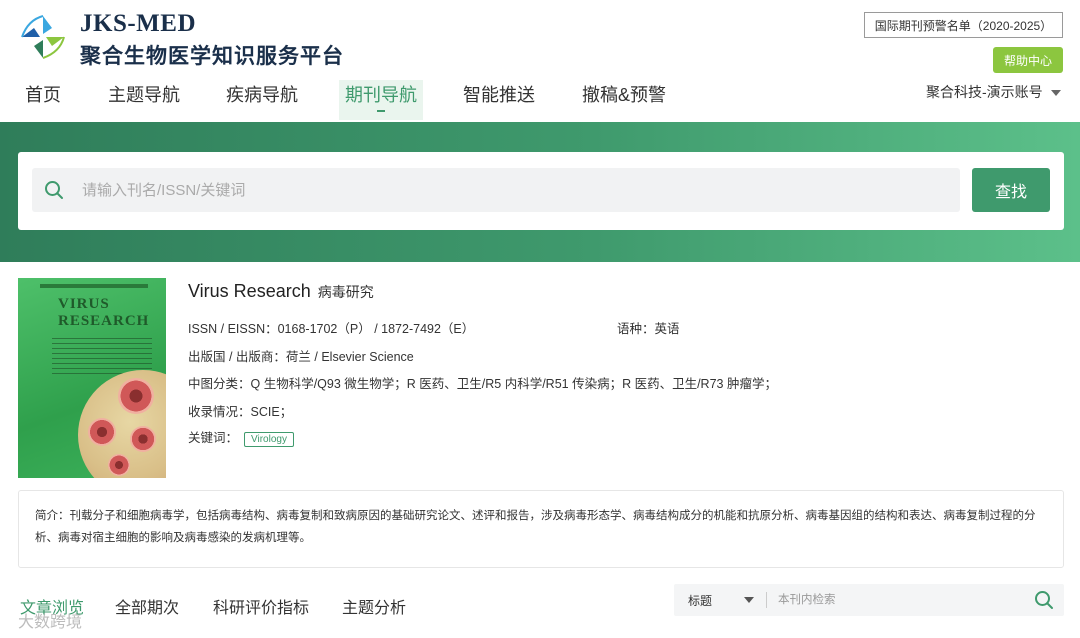  I want to click on tab-topic-analysis: 主题分析, so click(374, 606).